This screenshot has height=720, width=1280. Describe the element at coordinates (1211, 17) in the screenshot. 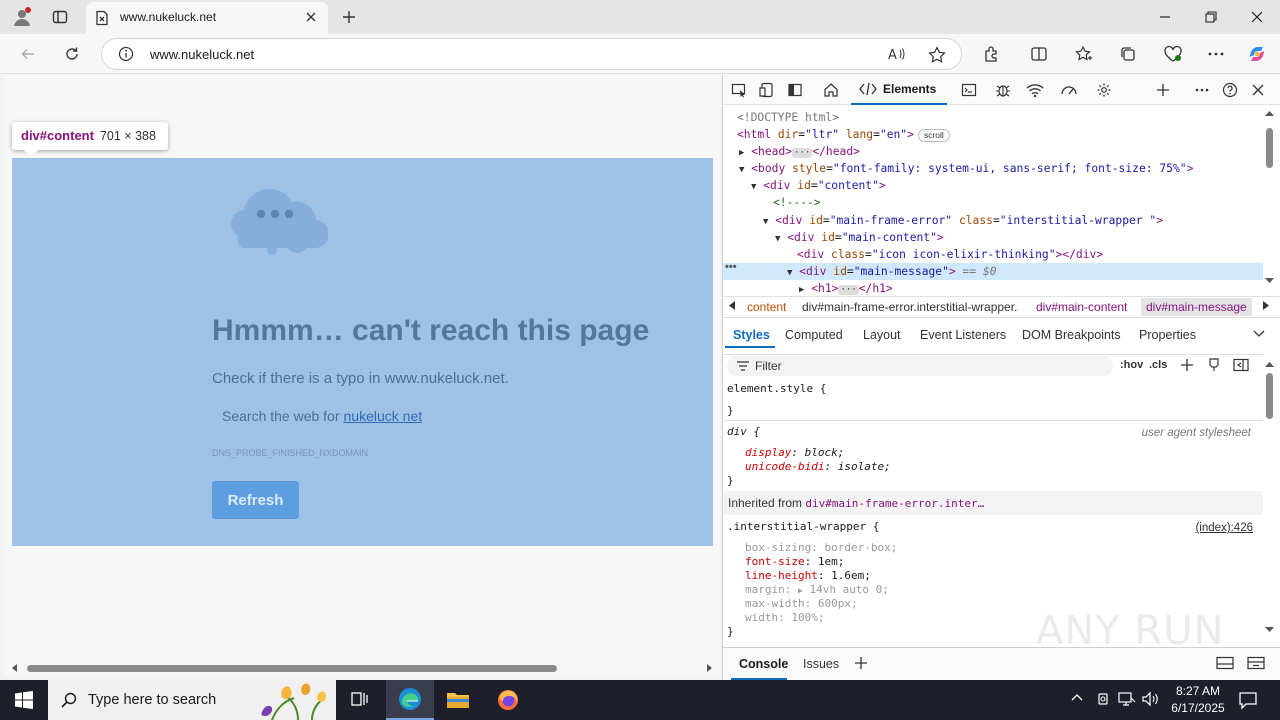

I see `restore-icon` at that location.